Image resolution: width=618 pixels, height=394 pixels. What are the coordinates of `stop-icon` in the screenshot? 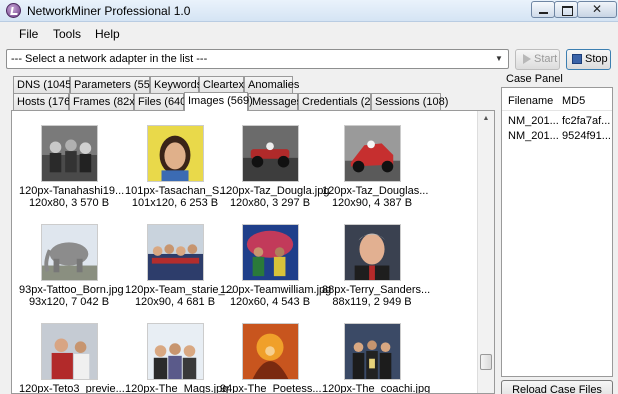 It's located at (577, 59).